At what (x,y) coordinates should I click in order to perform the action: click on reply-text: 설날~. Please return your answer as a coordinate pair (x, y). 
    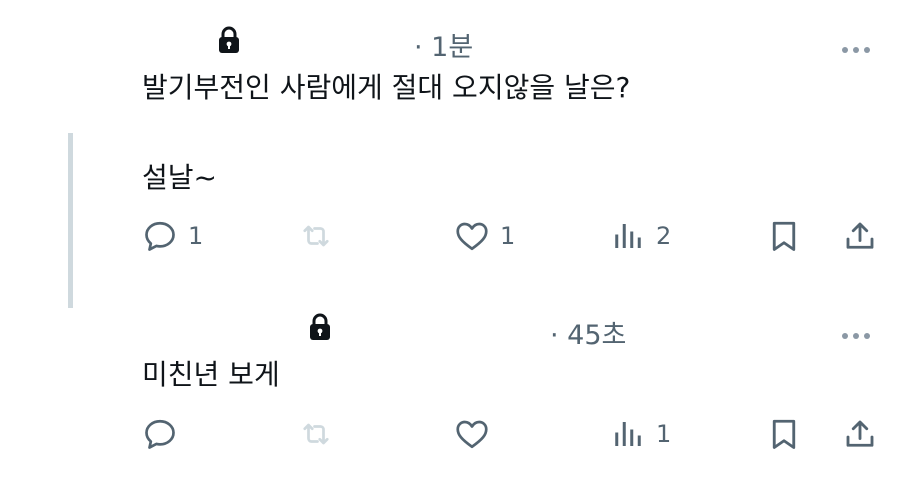
    Looking at the image, I should click on (179, 177).